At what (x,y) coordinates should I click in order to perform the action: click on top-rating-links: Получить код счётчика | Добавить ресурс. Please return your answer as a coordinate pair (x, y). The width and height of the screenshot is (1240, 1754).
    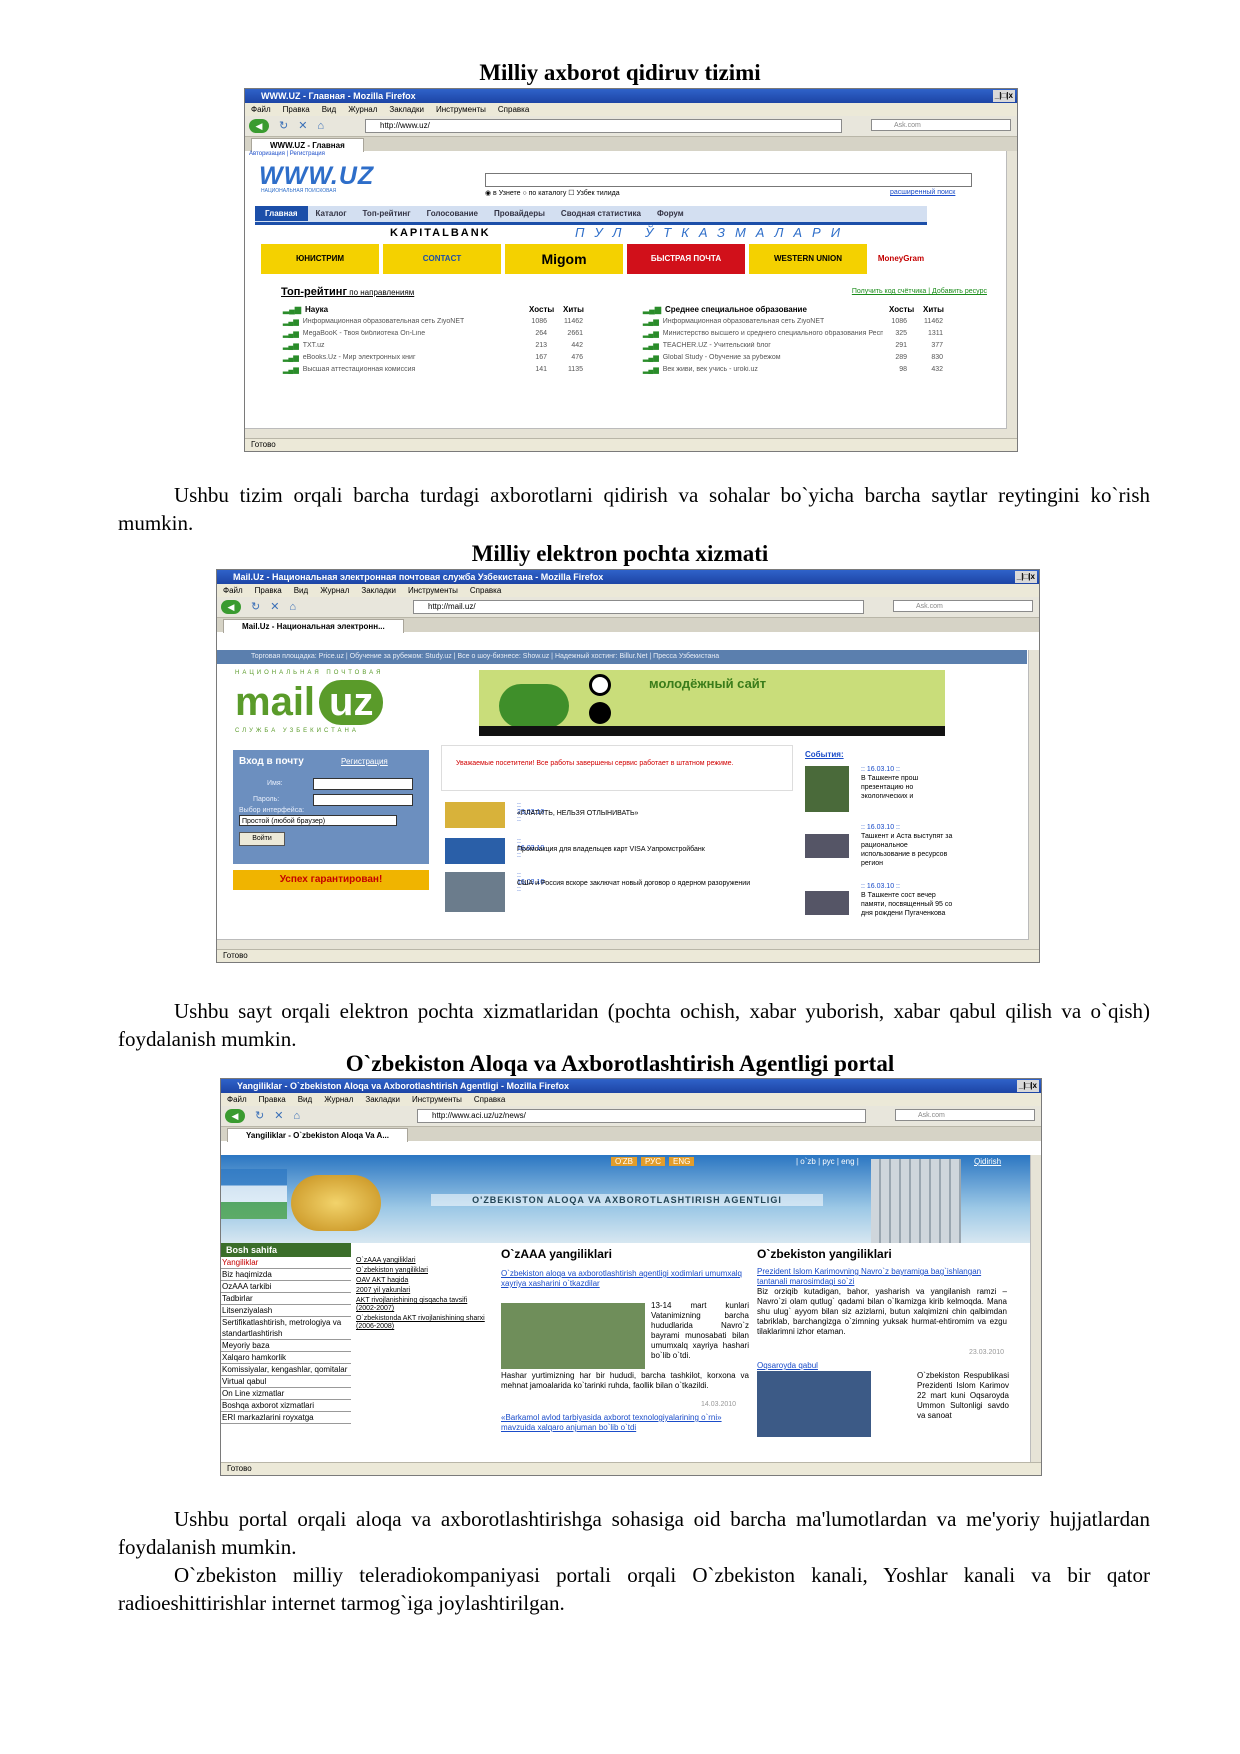
    Looking at the image, I should click on (919, 291).